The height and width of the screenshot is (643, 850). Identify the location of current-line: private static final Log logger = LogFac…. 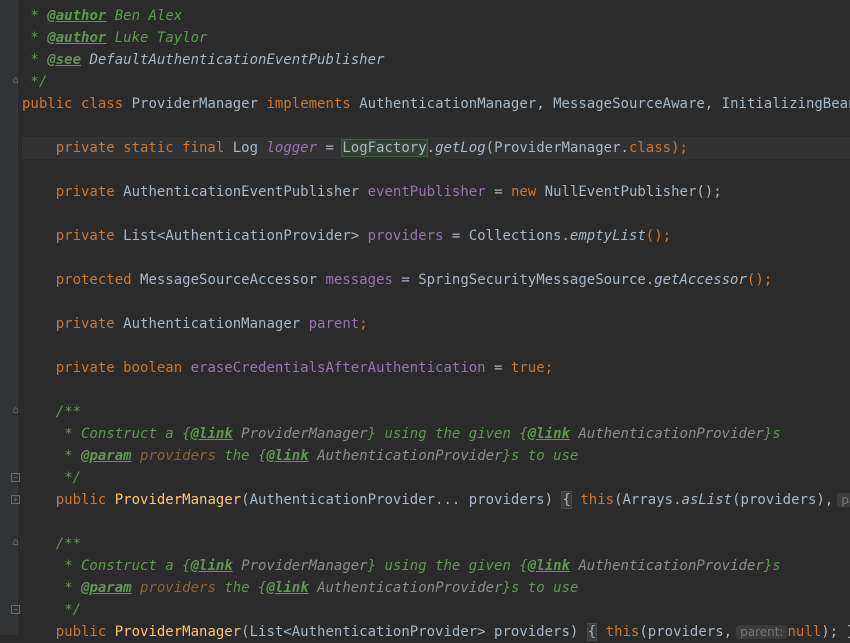
(436, 148).